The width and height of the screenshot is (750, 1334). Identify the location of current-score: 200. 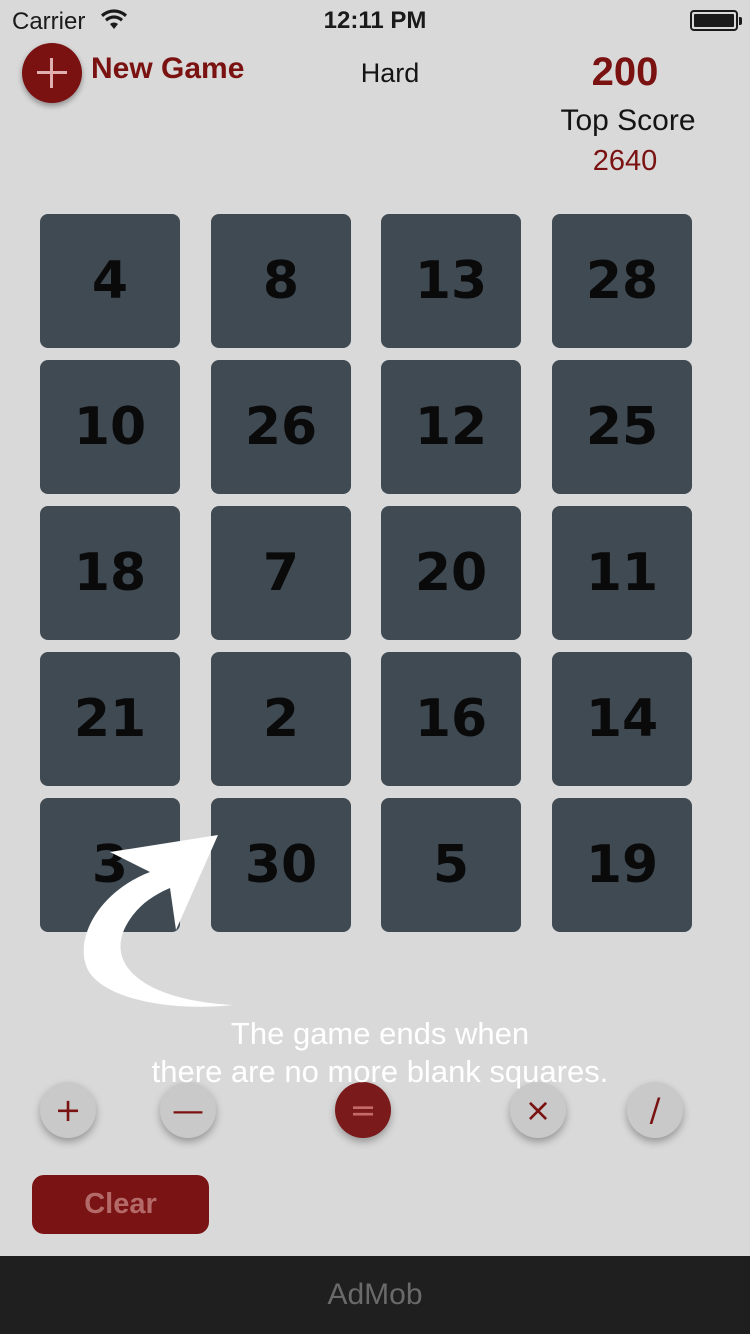
(625, 72).